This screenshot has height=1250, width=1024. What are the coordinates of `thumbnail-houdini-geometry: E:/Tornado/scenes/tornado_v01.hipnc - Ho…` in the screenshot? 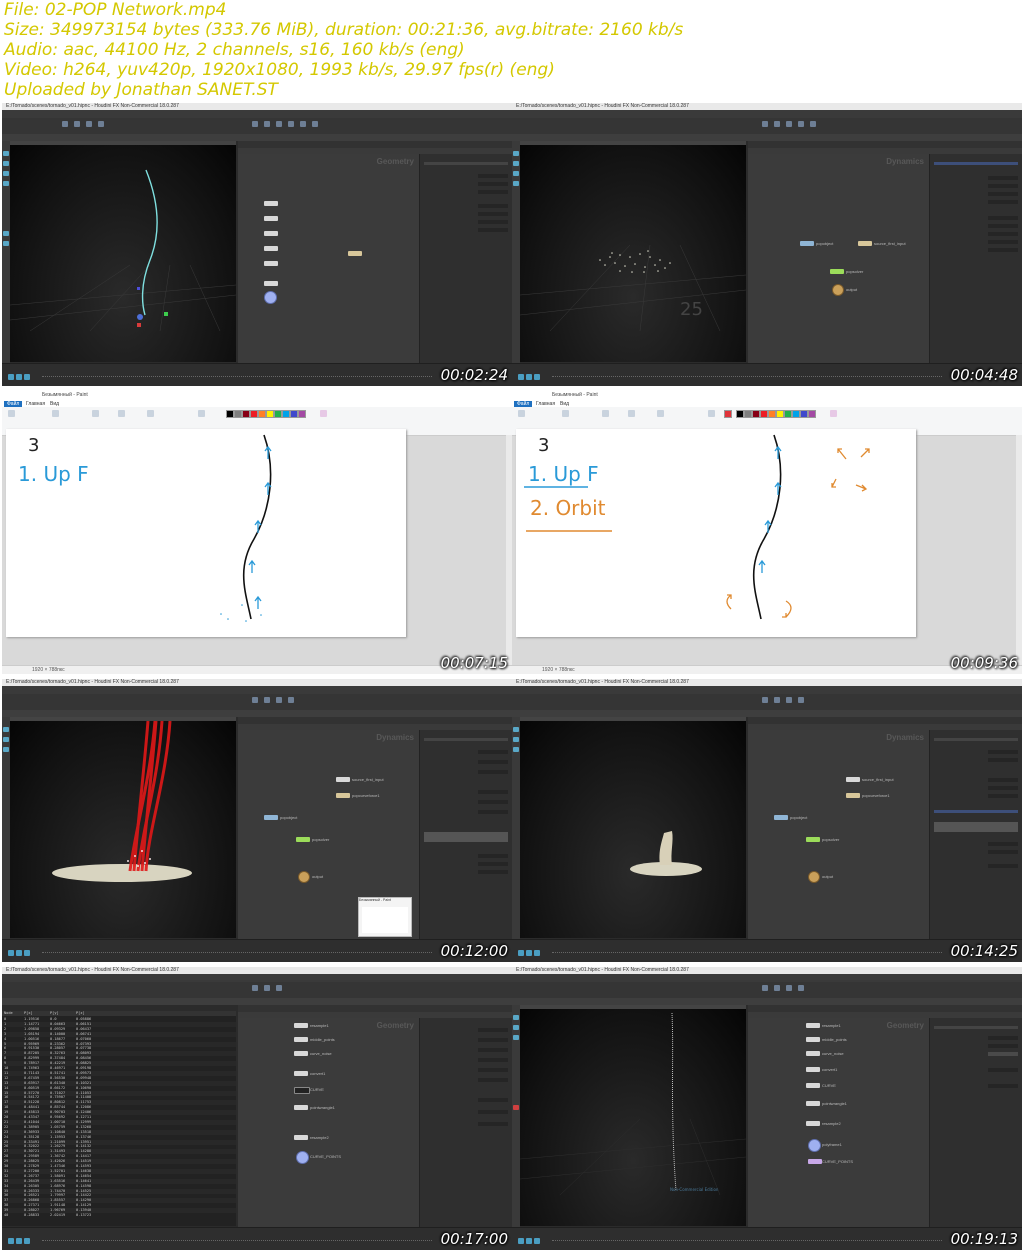 It's located at (257, 244).